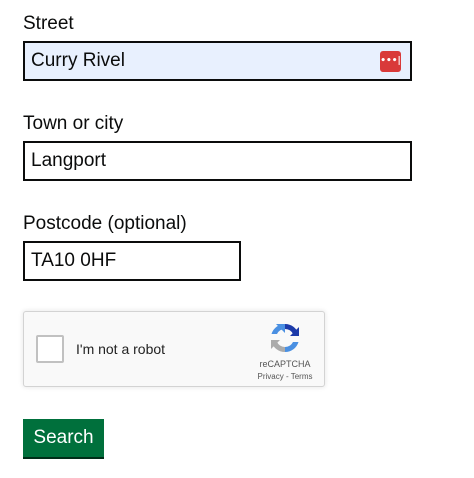 This screenshot has width=474, height=478. What do you see at coordinates (73, 123) in the screenshot?
I see `town-label: Town or city` at bounding box center [73, 123].